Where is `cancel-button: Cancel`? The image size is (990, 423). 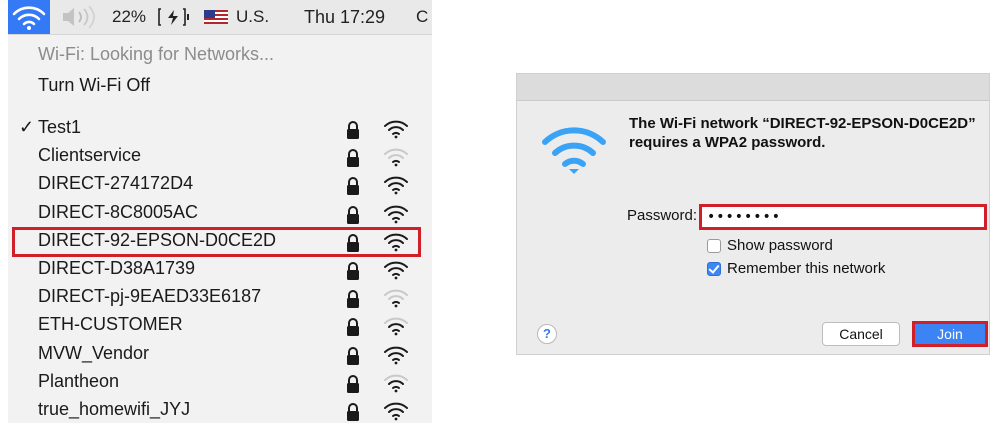 cancel-button: Cancel is located at coordinates (861, 334).